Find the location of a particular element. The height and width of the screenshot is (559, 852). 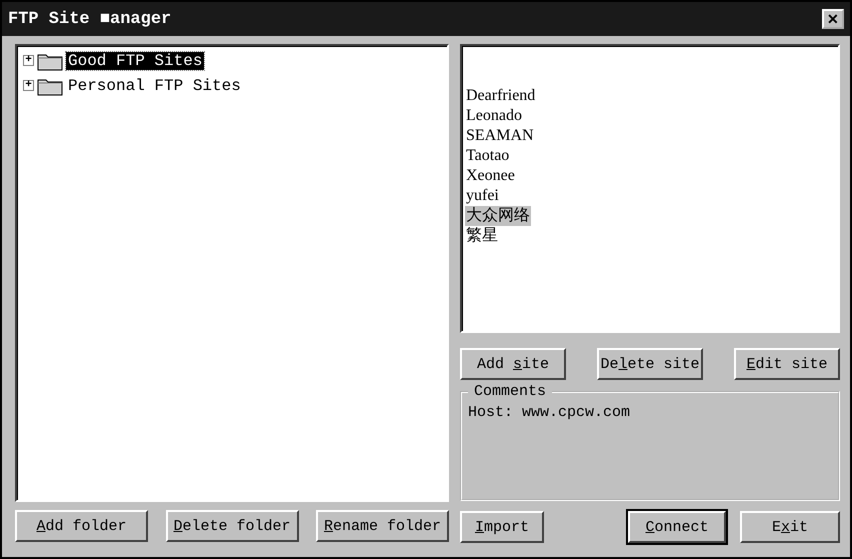

button: Exit is located at coordinates (790, 527).